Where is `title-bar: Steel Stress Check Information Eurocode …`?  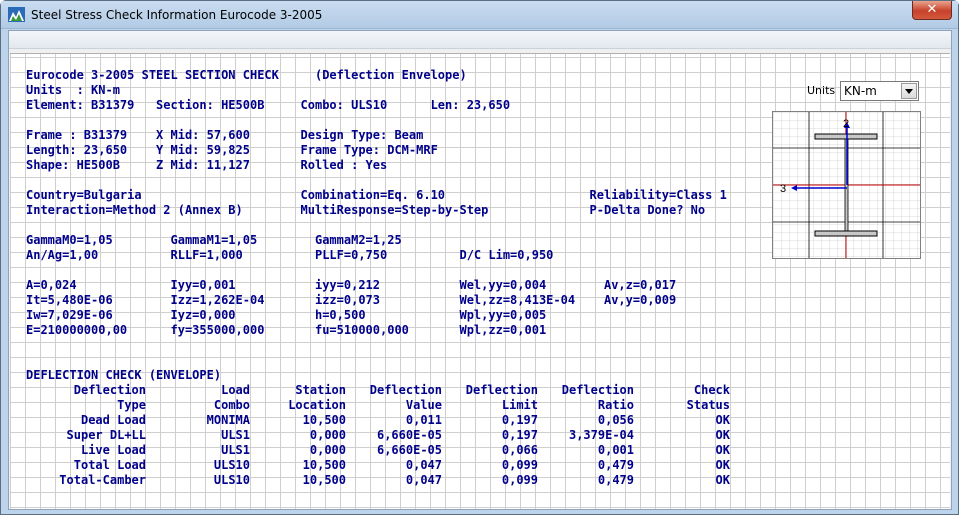
title-bar: Steel Stress Check Information Eurocode … is located at coordinates (479, 15).